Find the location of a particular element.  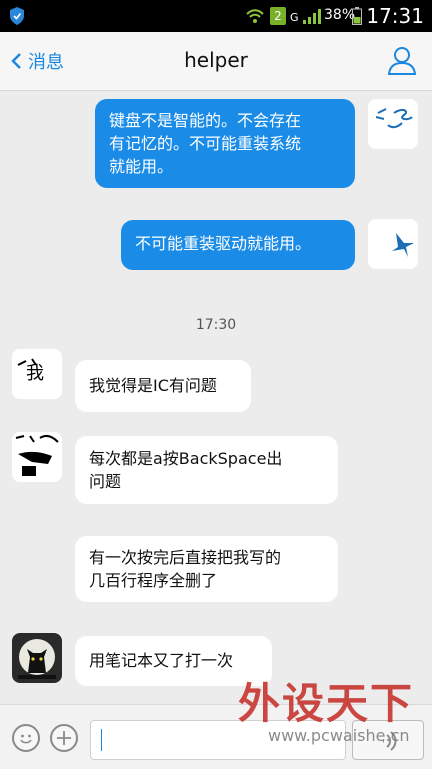

incoming-message: 我觉得是IC有问题 is located at coordinates (163, 386).